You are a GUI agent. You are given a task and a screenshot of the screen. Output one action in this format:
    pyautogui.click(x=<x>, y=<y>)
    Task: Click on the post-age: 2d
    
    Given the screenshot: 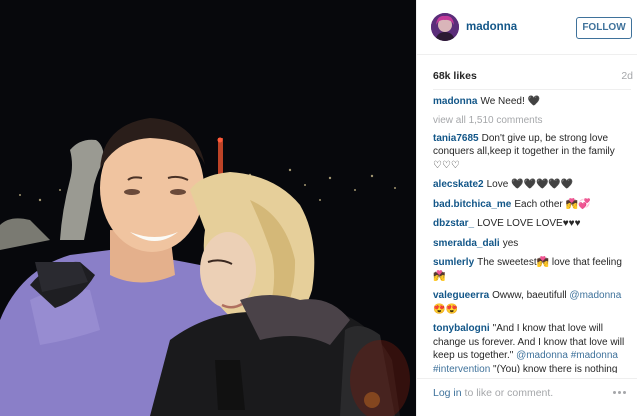 What is the action you would take?
    pyautogui.click(x=627, y=76)
    